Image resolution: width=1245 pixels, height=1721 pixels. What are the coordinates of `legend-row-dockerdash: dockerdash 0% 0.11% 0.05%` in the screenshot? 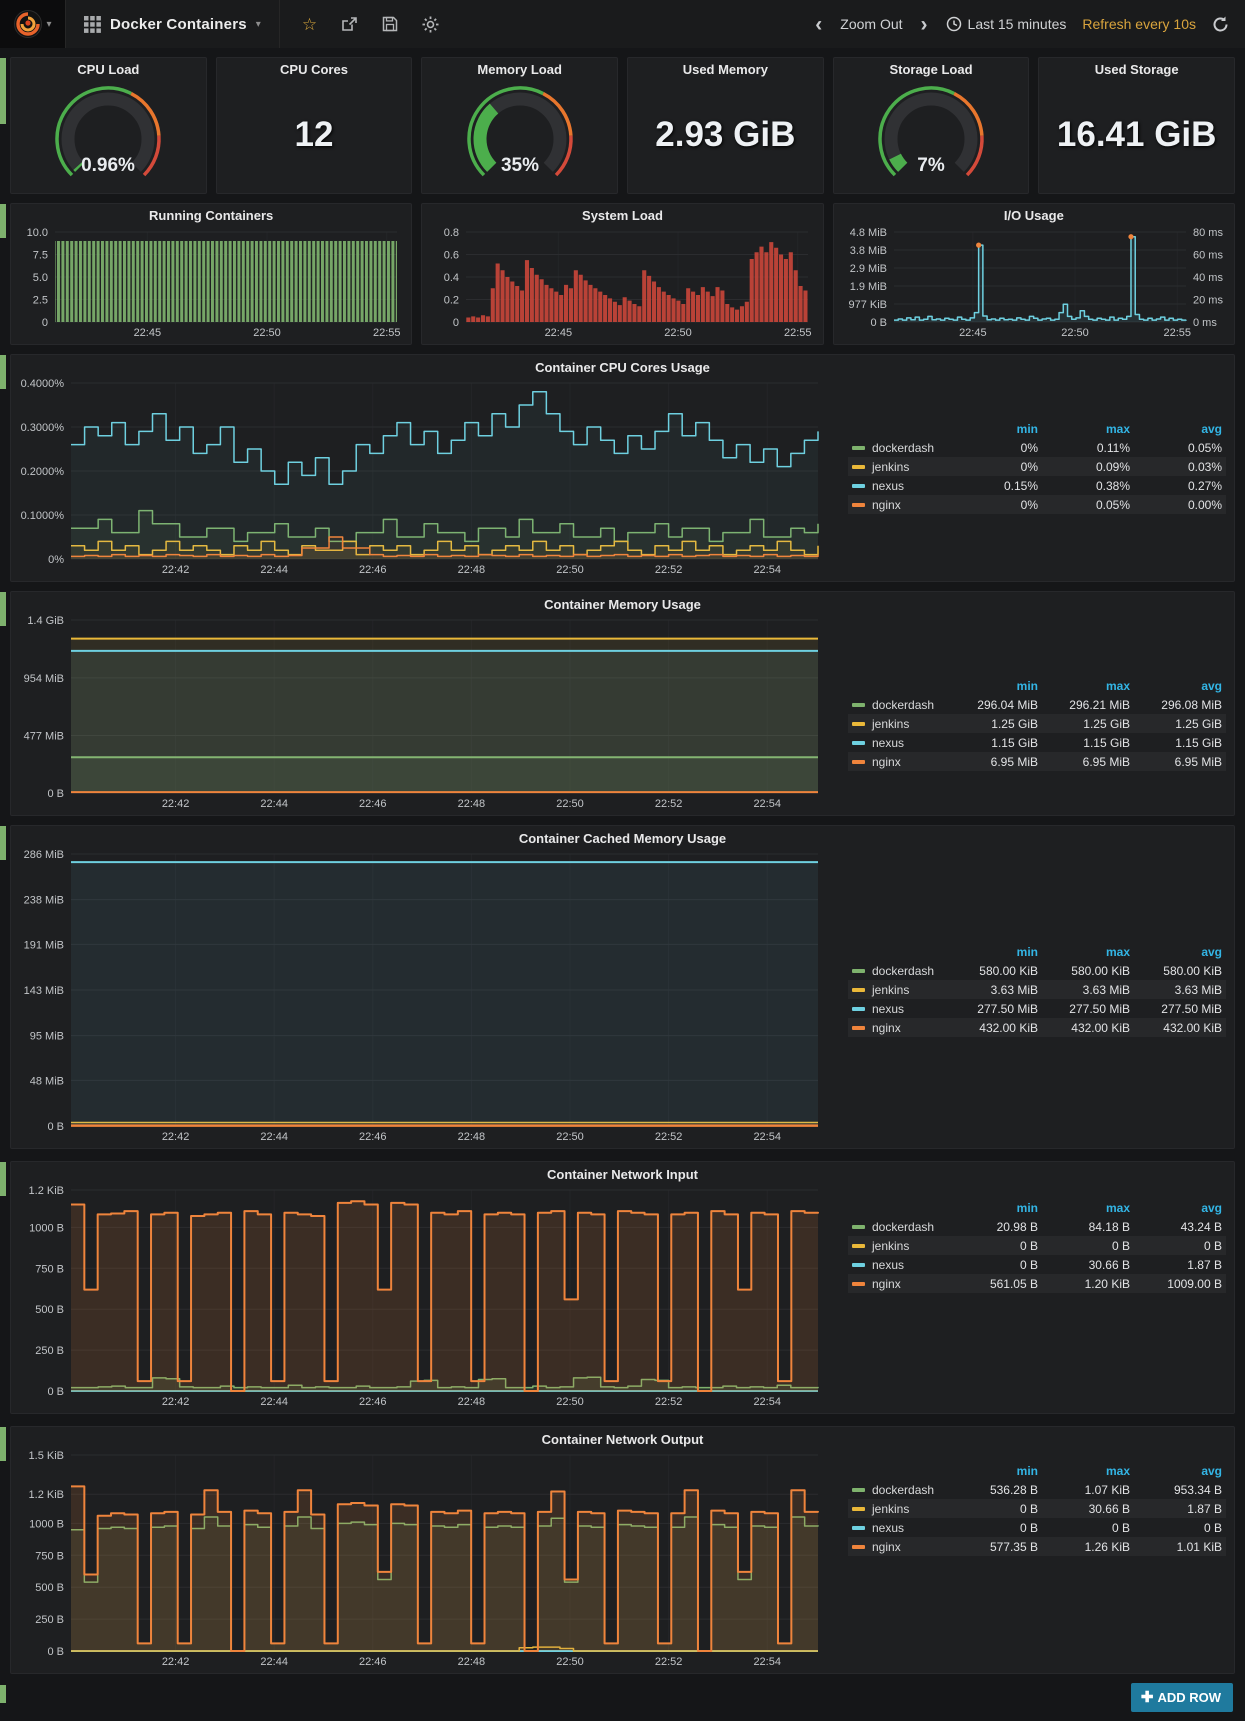 It's located at (1037, 447).